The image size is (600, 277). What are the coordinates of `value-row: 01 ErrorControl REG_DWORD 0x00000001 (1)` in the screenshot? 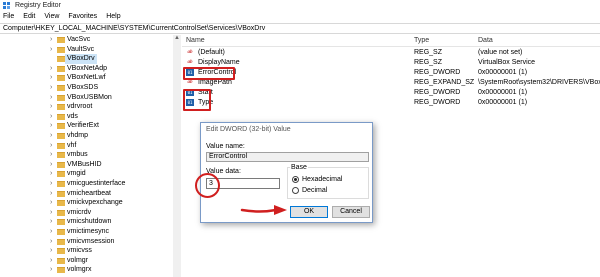 It's located at (391, 72).